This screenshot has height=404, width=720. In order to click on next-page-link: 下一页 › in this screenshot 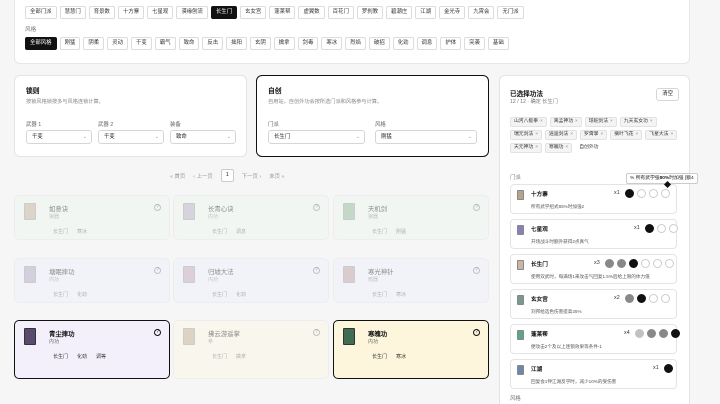, I will do `click(251, 176)`.